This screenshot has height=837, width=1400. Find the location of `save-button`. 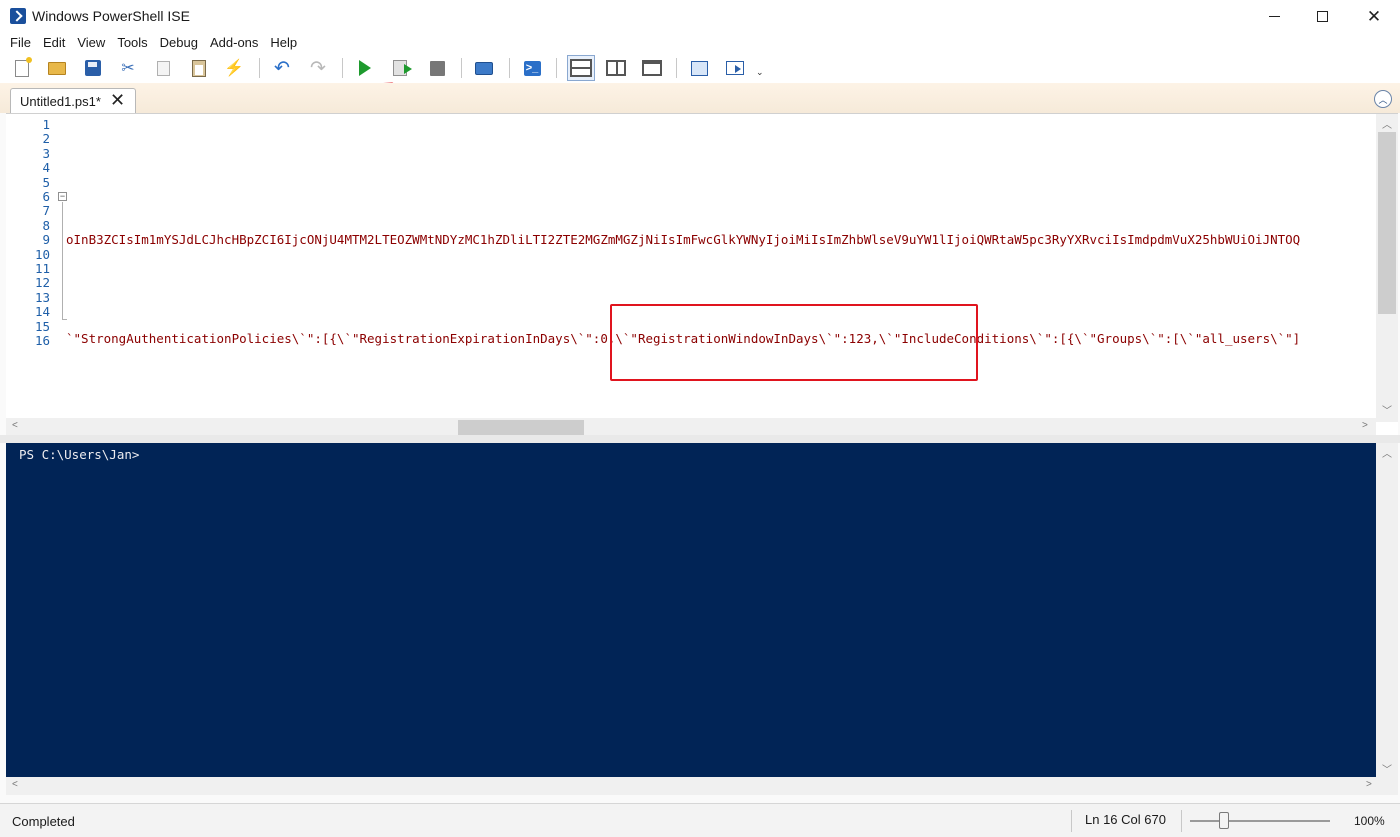

save-button is located at coordinates (93, 68).